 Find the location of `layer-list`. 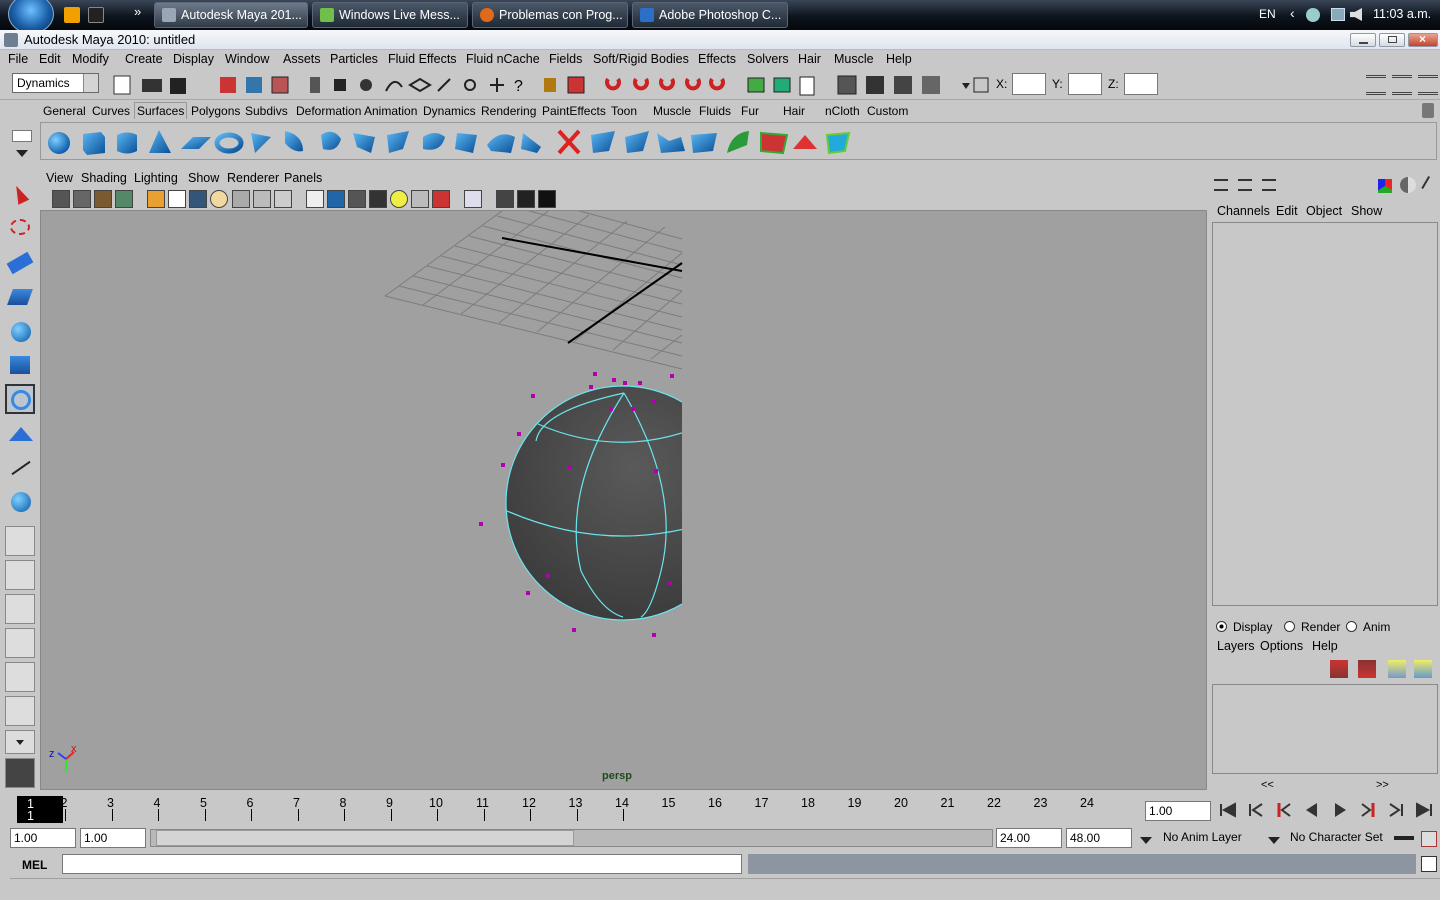

layer-list is located at coordinates (1325, 729).